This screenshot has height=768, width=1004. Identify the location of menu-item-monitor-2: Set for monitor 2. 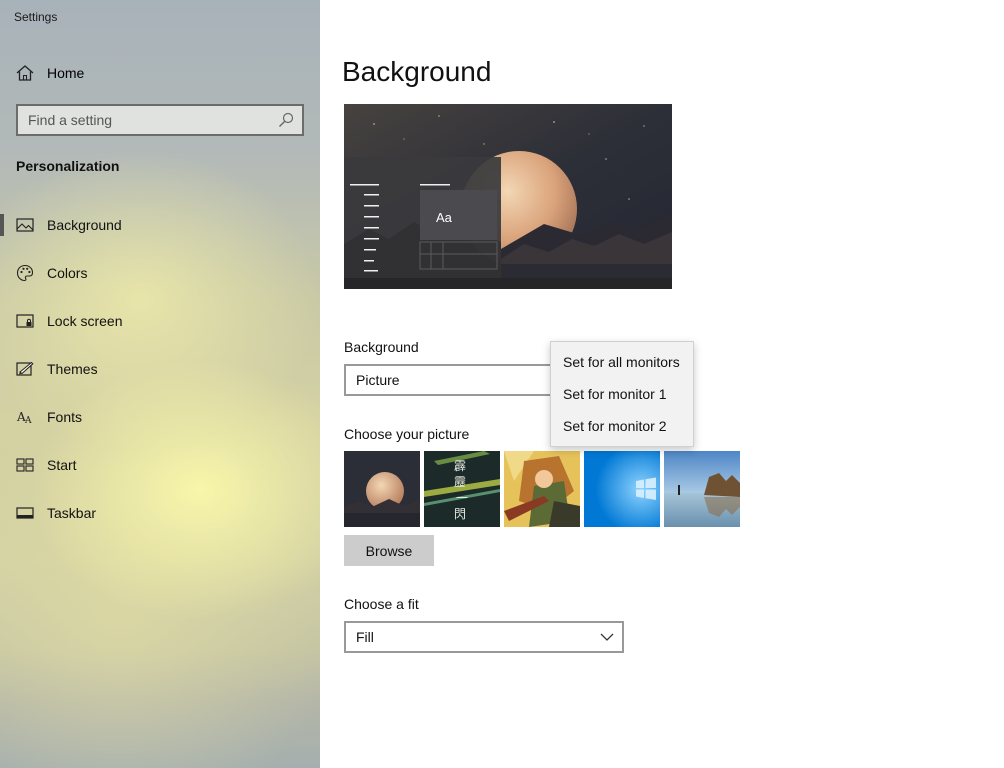
(622, 426).